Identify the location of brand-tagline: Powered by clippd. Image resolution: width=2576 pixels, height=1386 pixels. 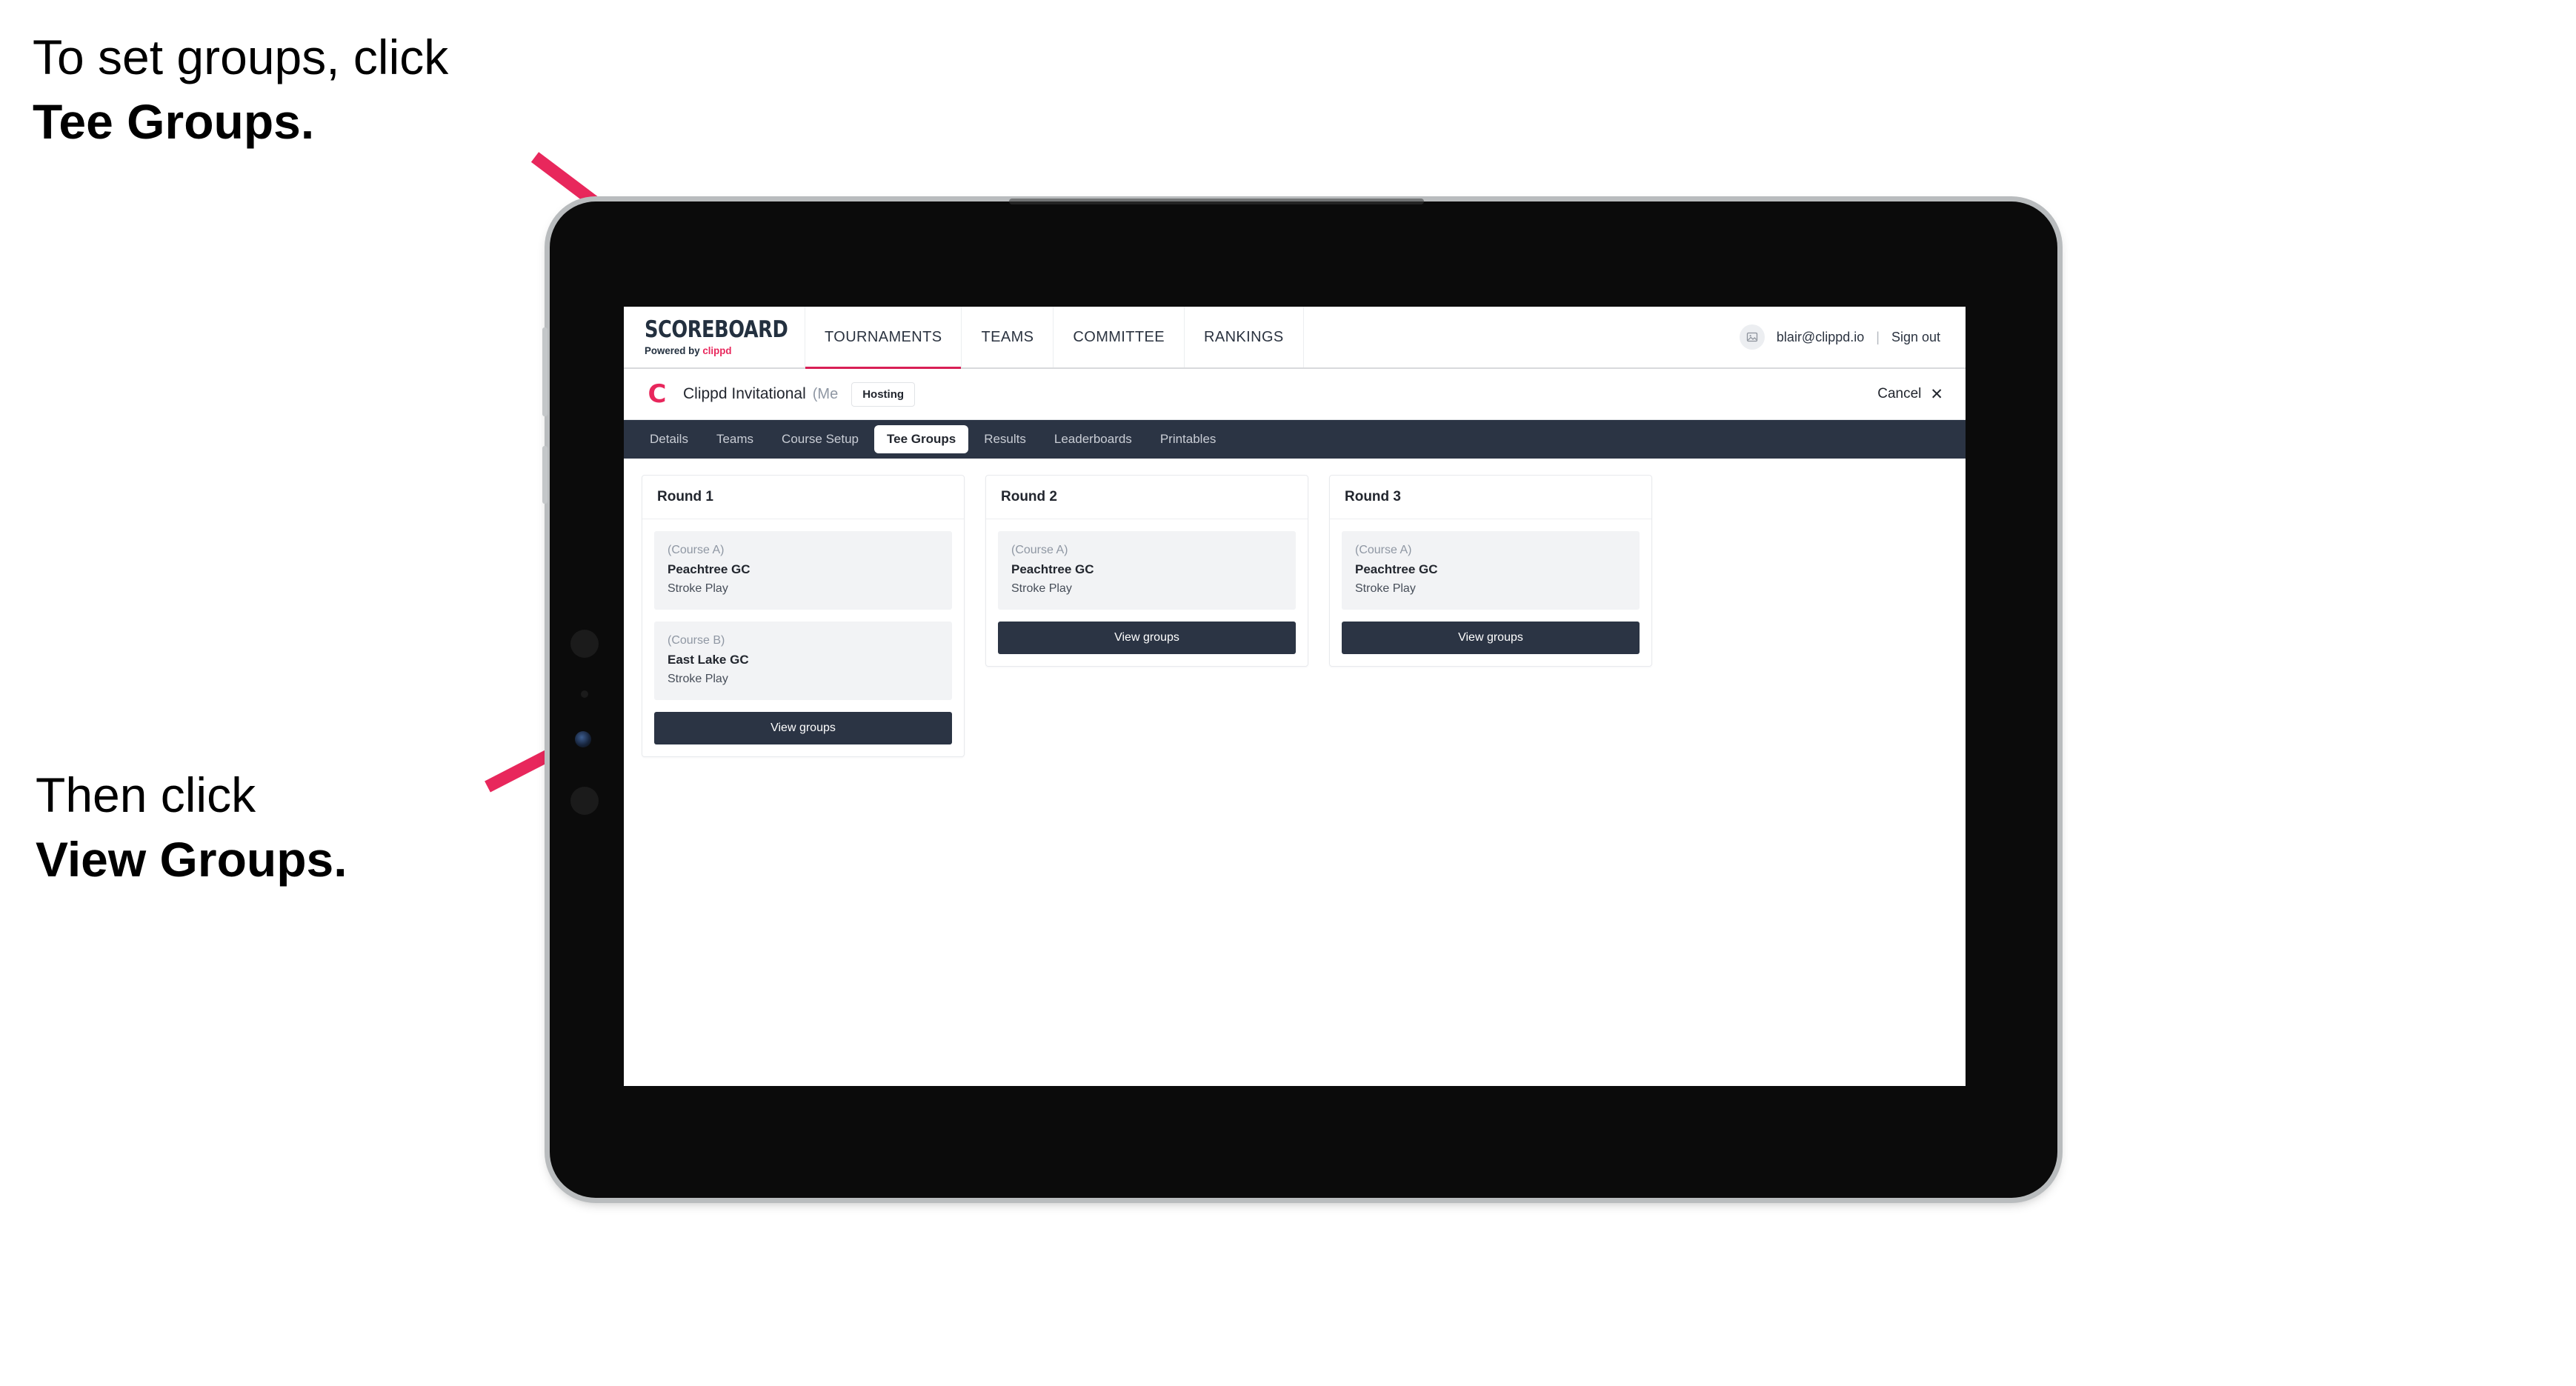
(708, 350).